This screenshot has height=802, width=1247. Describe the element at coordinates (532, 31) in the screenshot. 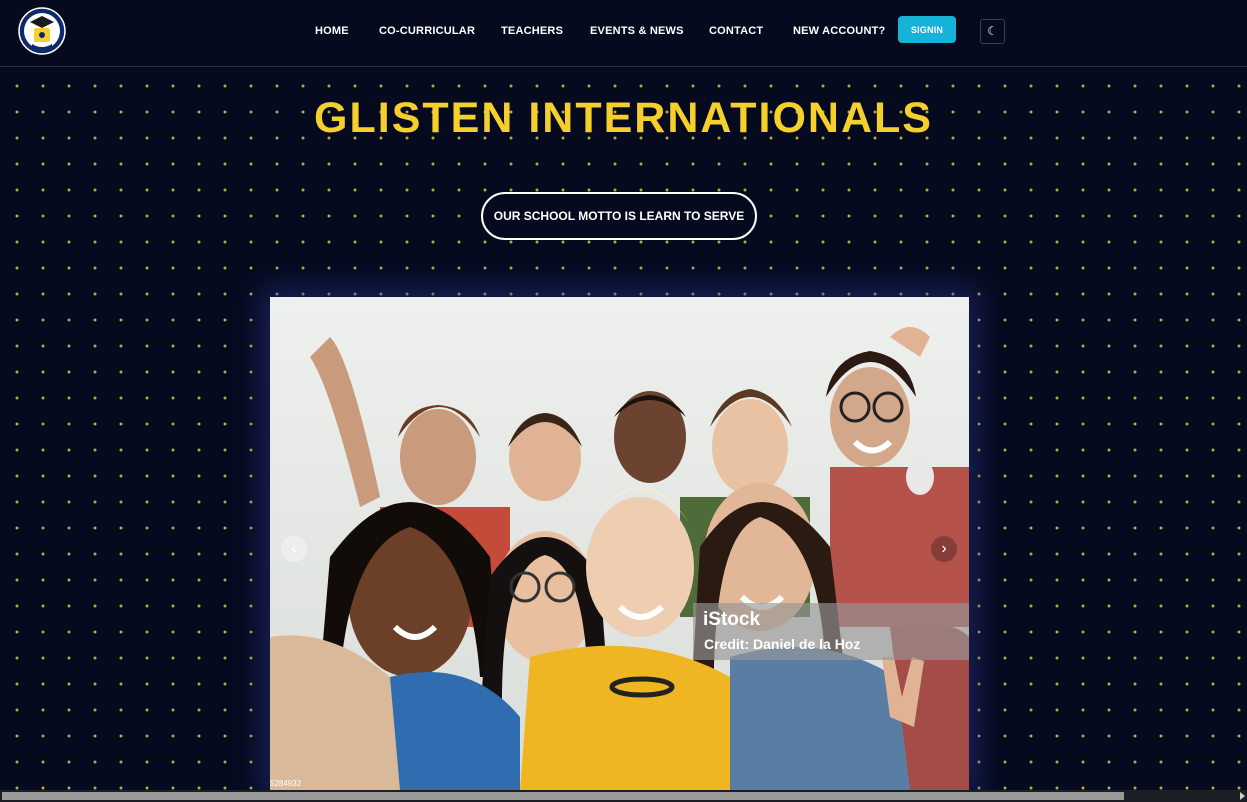

I see `nav-teachers: TEACHERS` at that location.